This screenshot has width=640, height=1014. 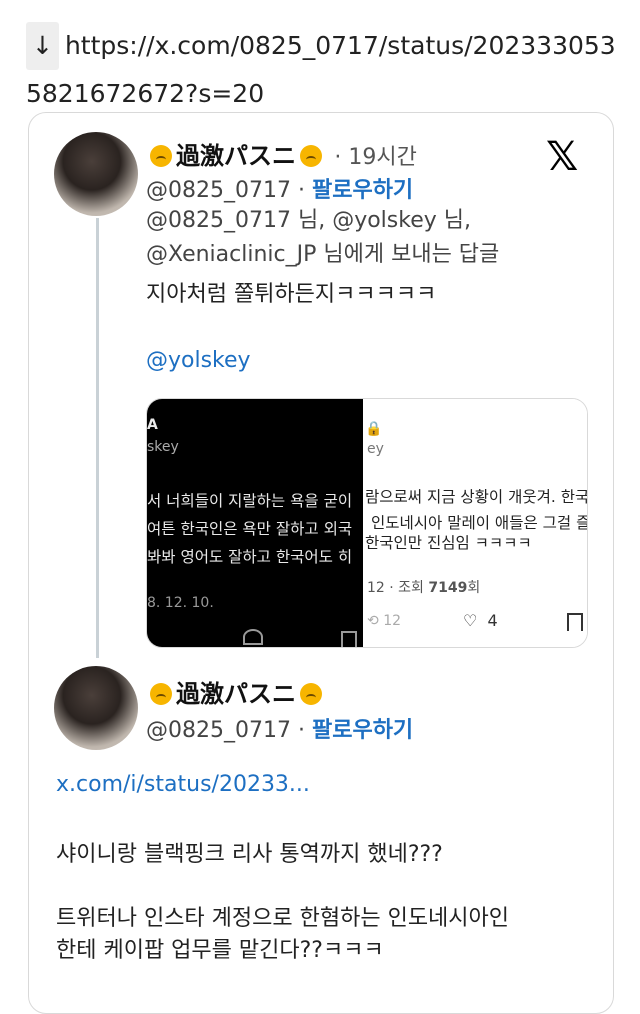 I want to click on timestamp: · 19시간, so click(x=375, y=157).